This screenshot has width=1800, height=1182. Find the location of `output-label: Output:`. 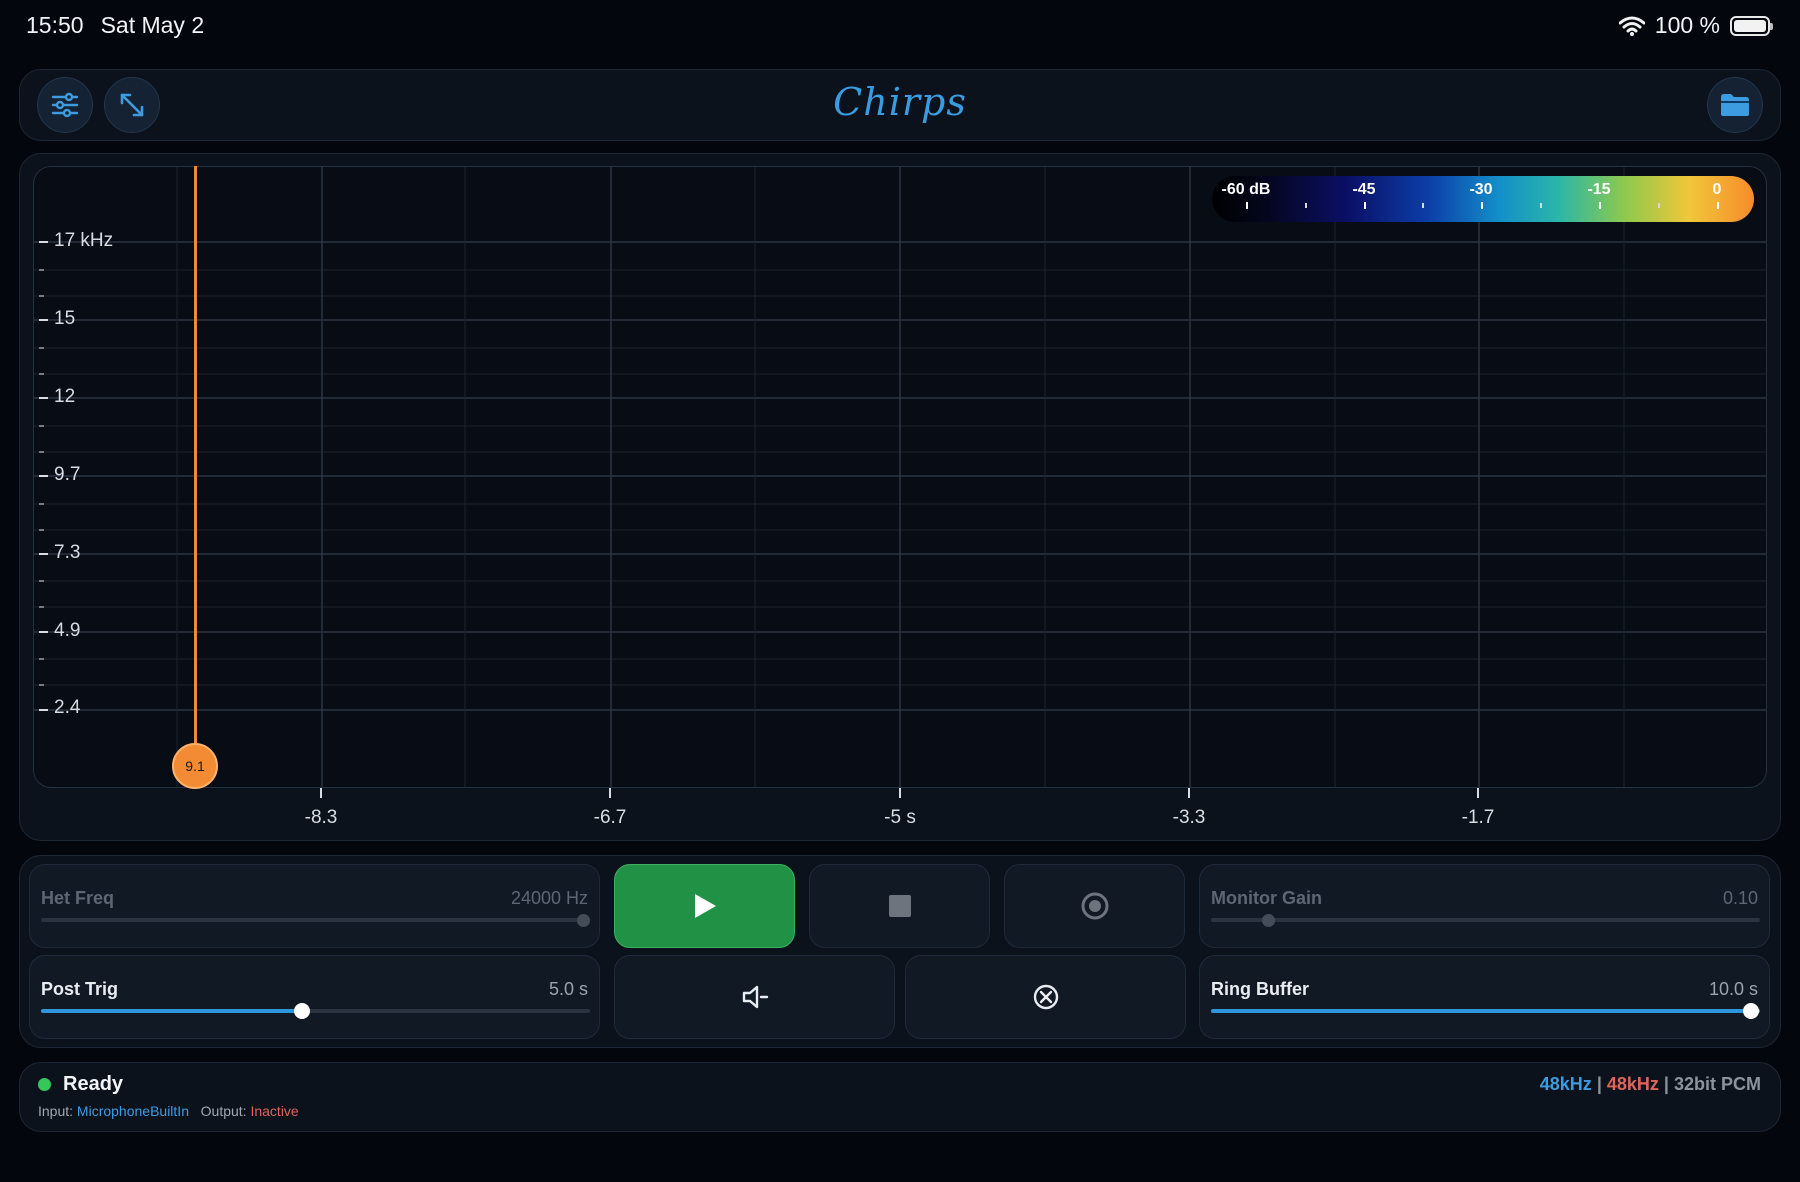

output-label: Output: is located at coordinates (223, 1111).